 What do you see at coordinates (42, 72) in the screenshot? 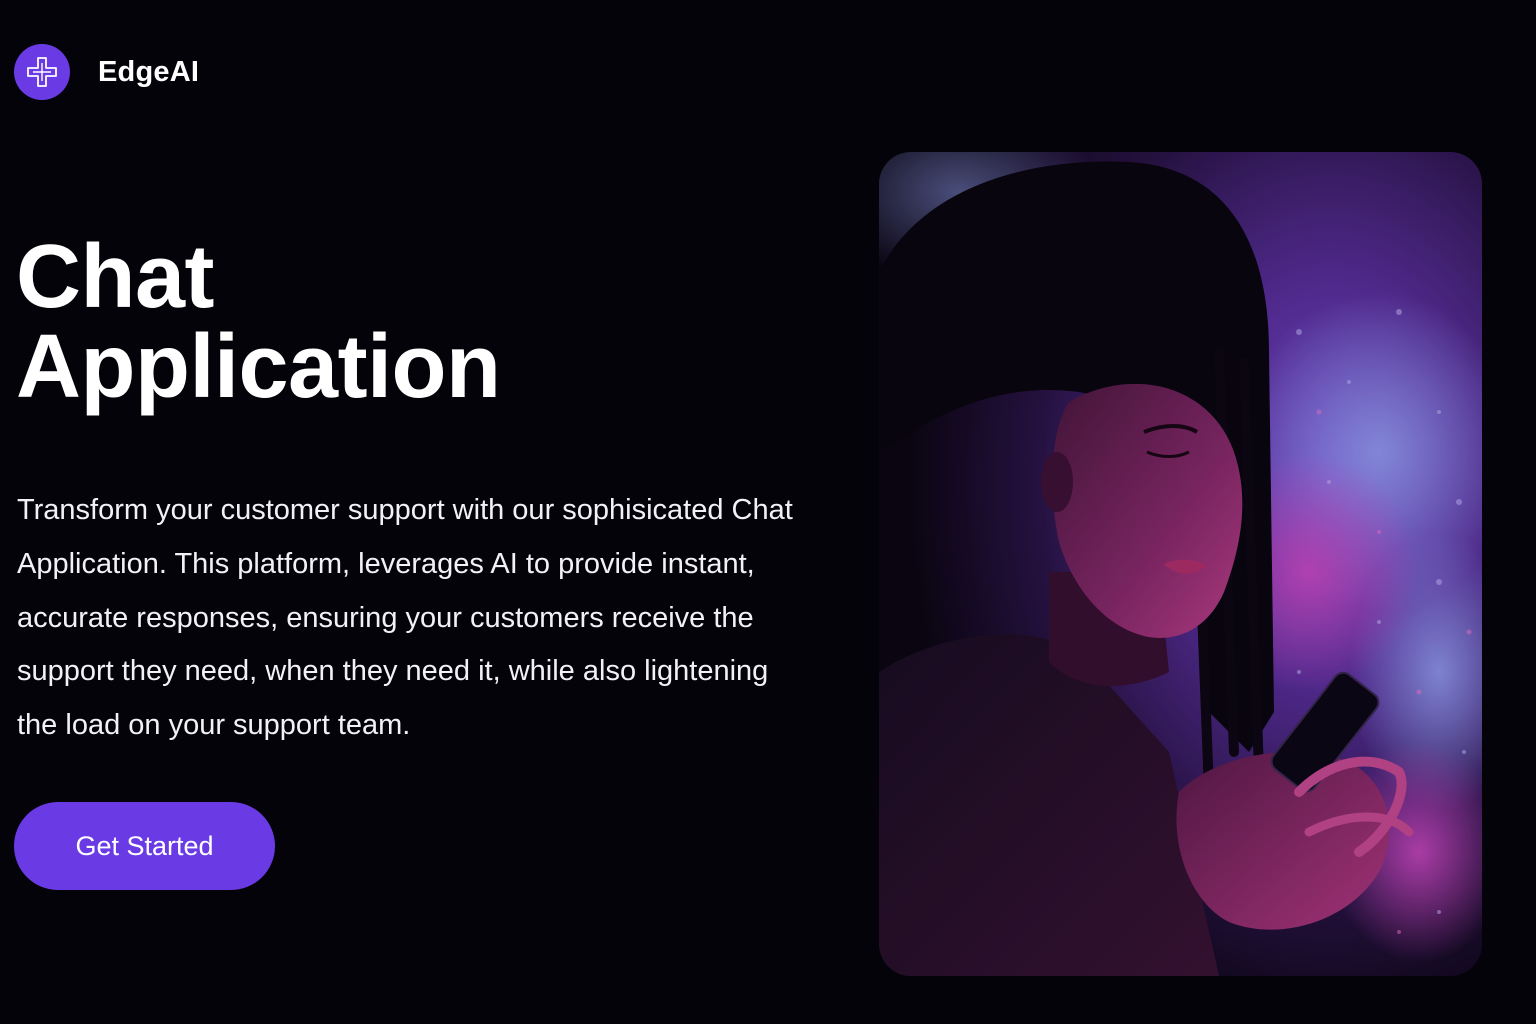
I see `cross-logo-icon` at bounding box center [42, 72].